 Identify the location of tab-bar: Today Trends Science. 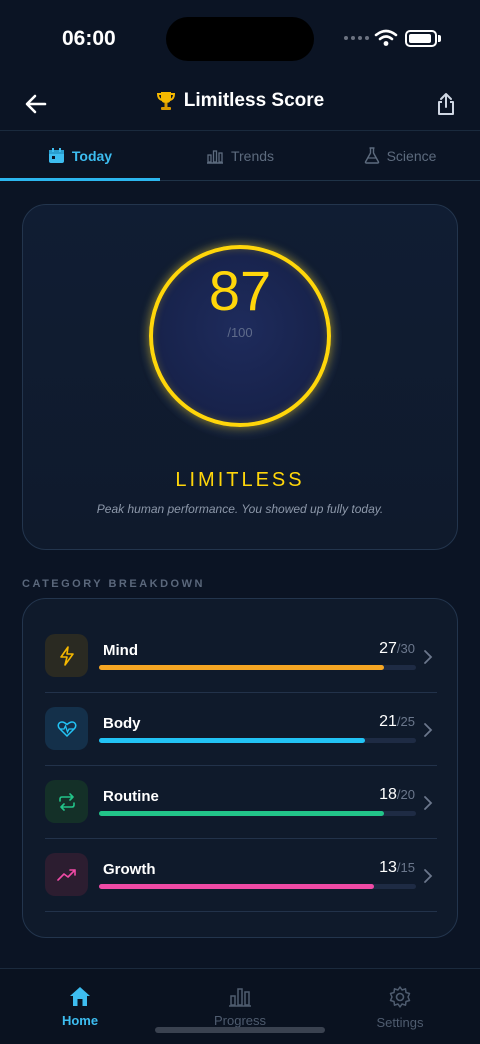
(240, 155).